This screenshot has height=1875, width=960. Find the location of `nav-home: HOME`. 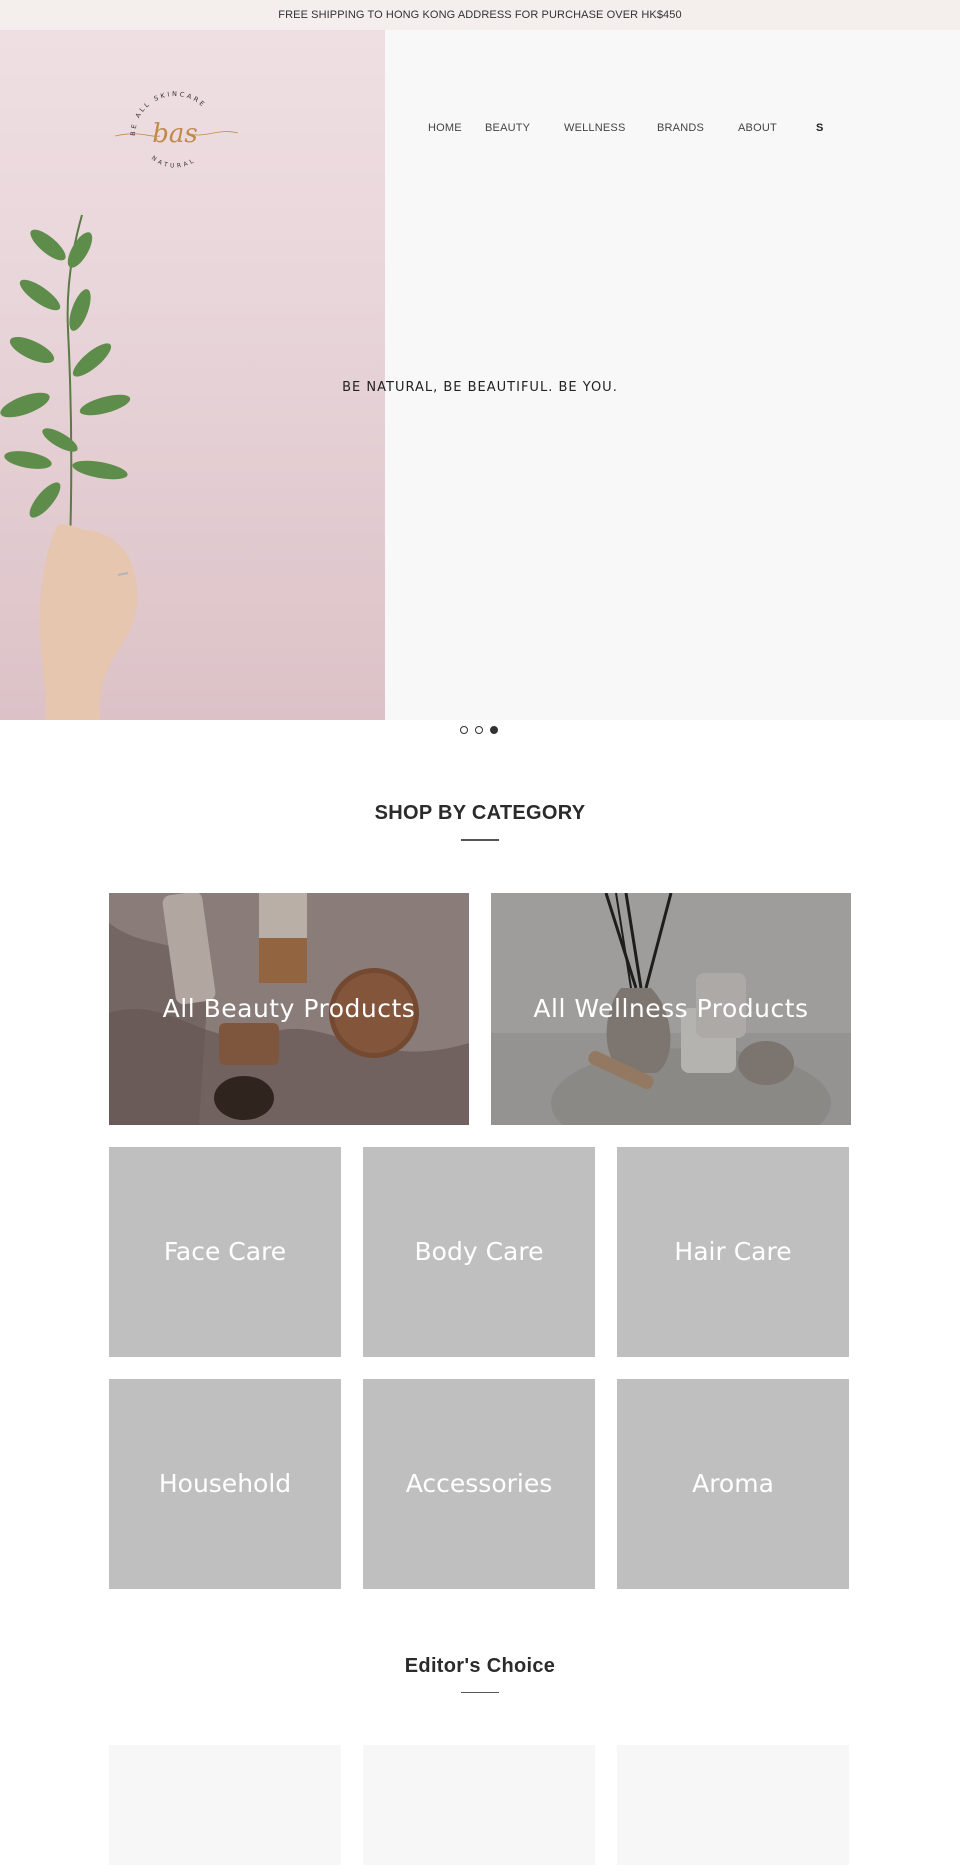

nav-home: HOME is located at coordinates (445, 128).